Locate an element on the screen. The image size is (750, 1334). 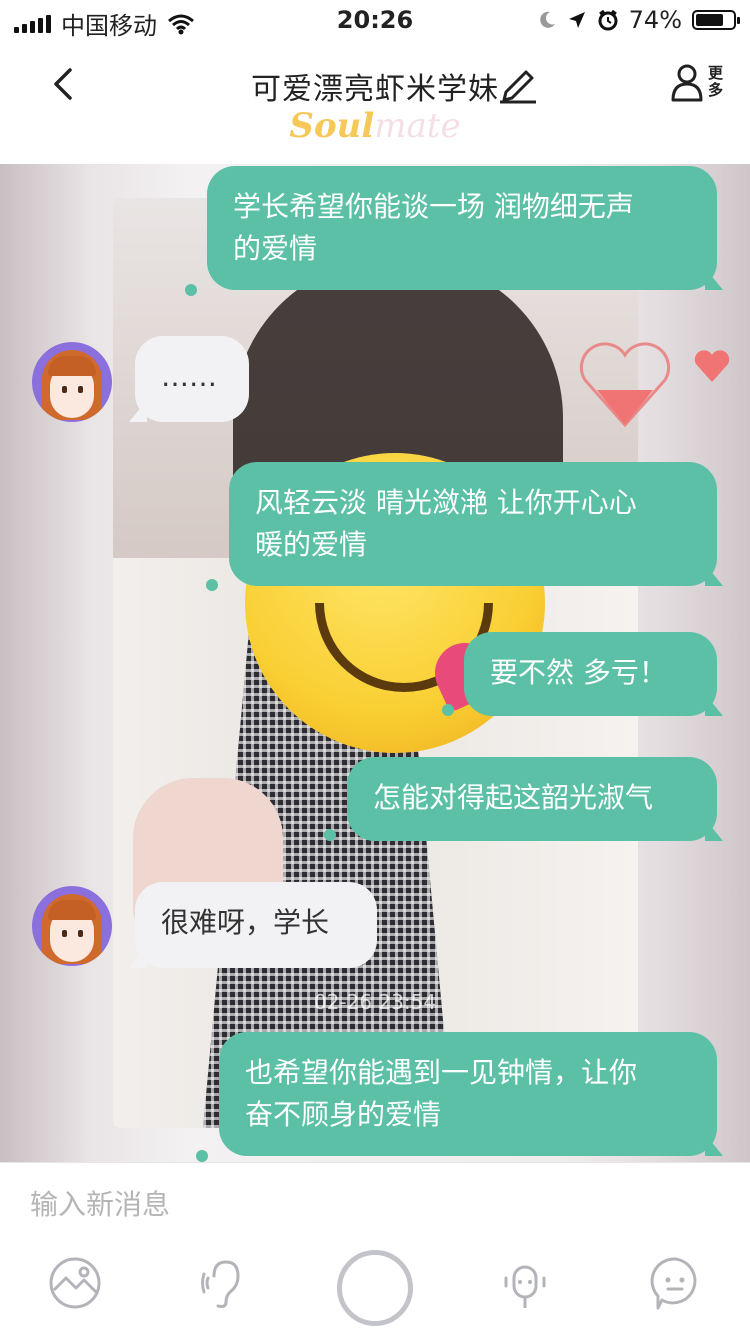
input-placeholder: 输入新消息 is located at coordinates (100, 1204).